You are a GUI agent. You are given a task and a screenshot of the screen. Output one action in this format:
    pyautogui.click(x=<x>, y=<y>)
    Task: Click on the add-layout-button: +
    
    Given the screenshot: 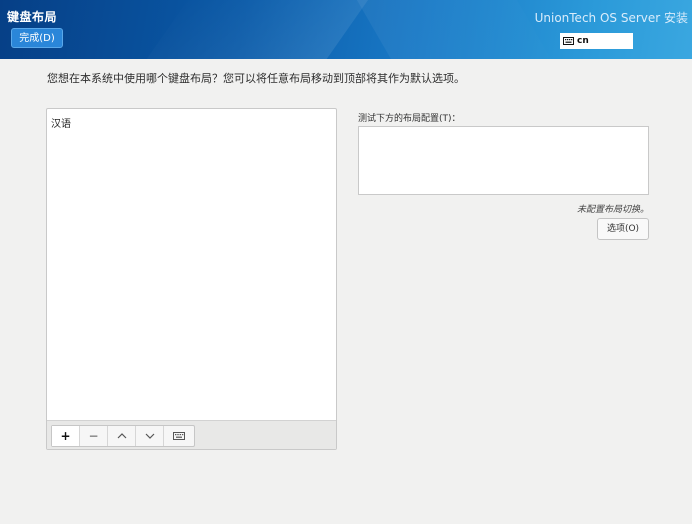 What is the action you would take?
    pyautogui.click(x=66, y=436)
    